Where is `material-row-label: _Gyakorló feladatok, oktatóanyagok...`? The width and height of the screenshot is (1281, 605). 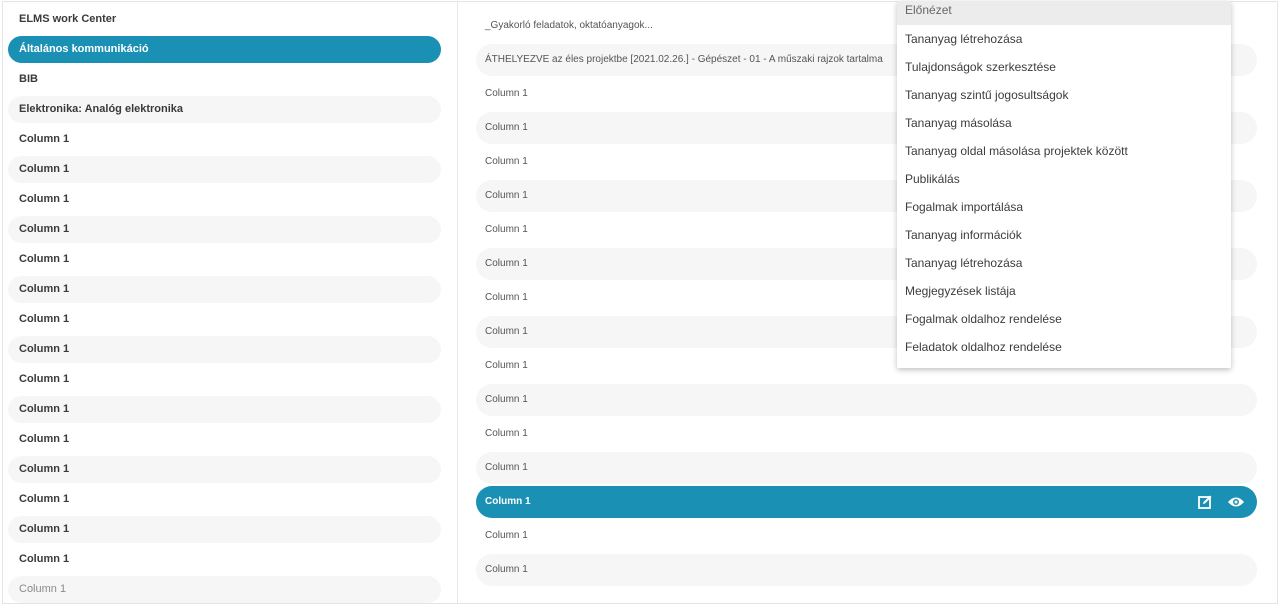 material-row-label: _Gyakorló feladatok, oktatóanyagok... is located at coordinates (569, 25).